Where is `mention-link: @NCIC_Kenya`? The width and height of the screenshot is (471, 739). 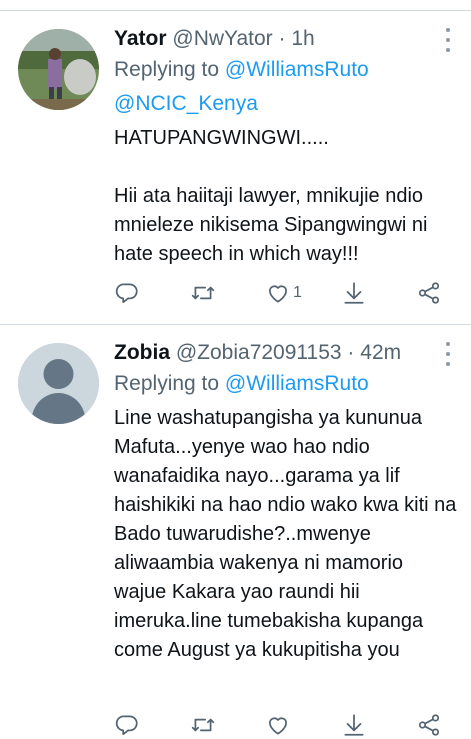 mention-link: @NCIC_Kenya is located at coordinates (186, 103).